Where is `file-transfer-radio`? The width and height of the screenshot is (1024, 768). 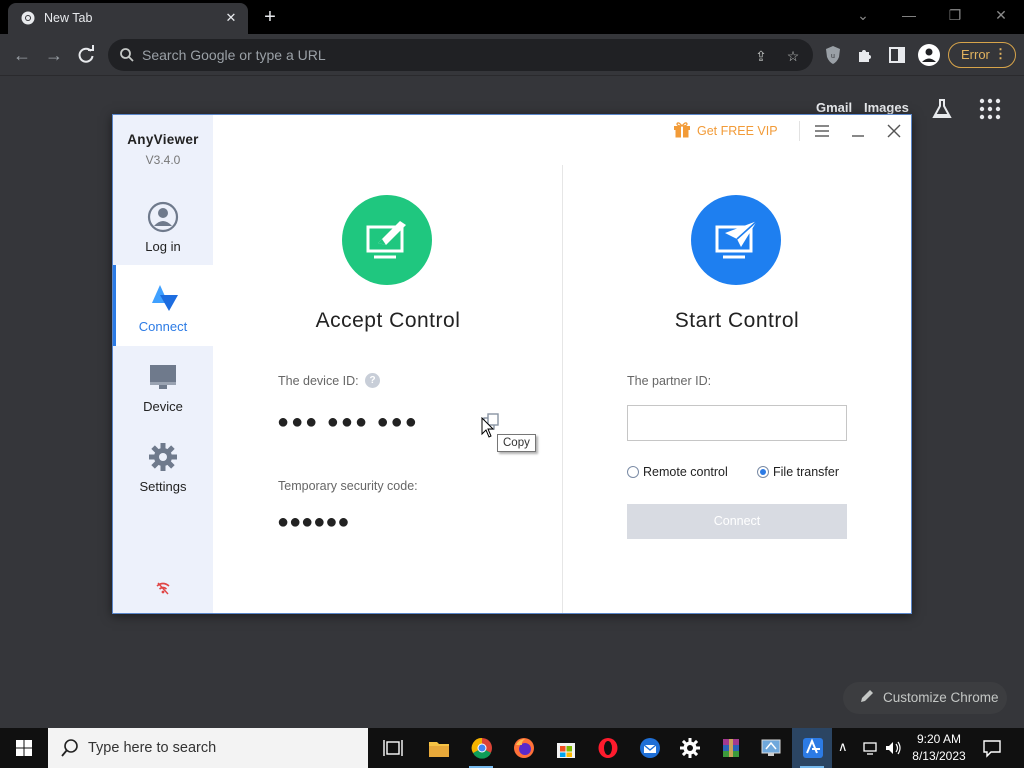 file-transfer-radio is located at coordinates (763, 472).